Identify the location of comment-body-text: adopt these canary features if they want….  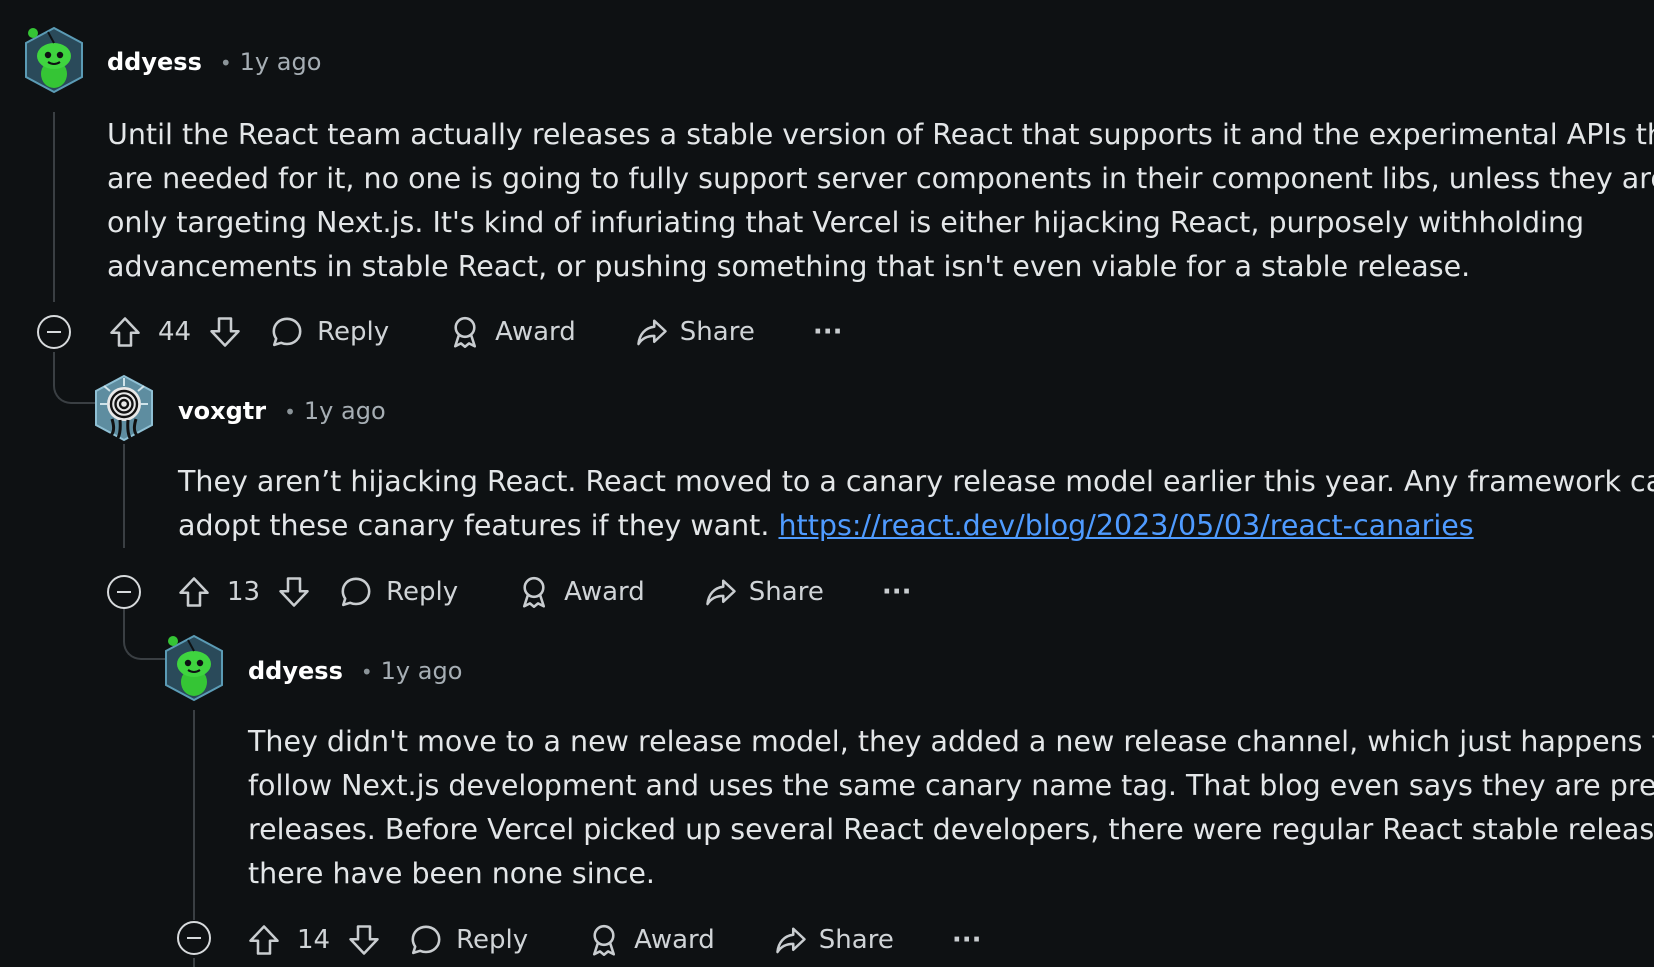
(478, 525).